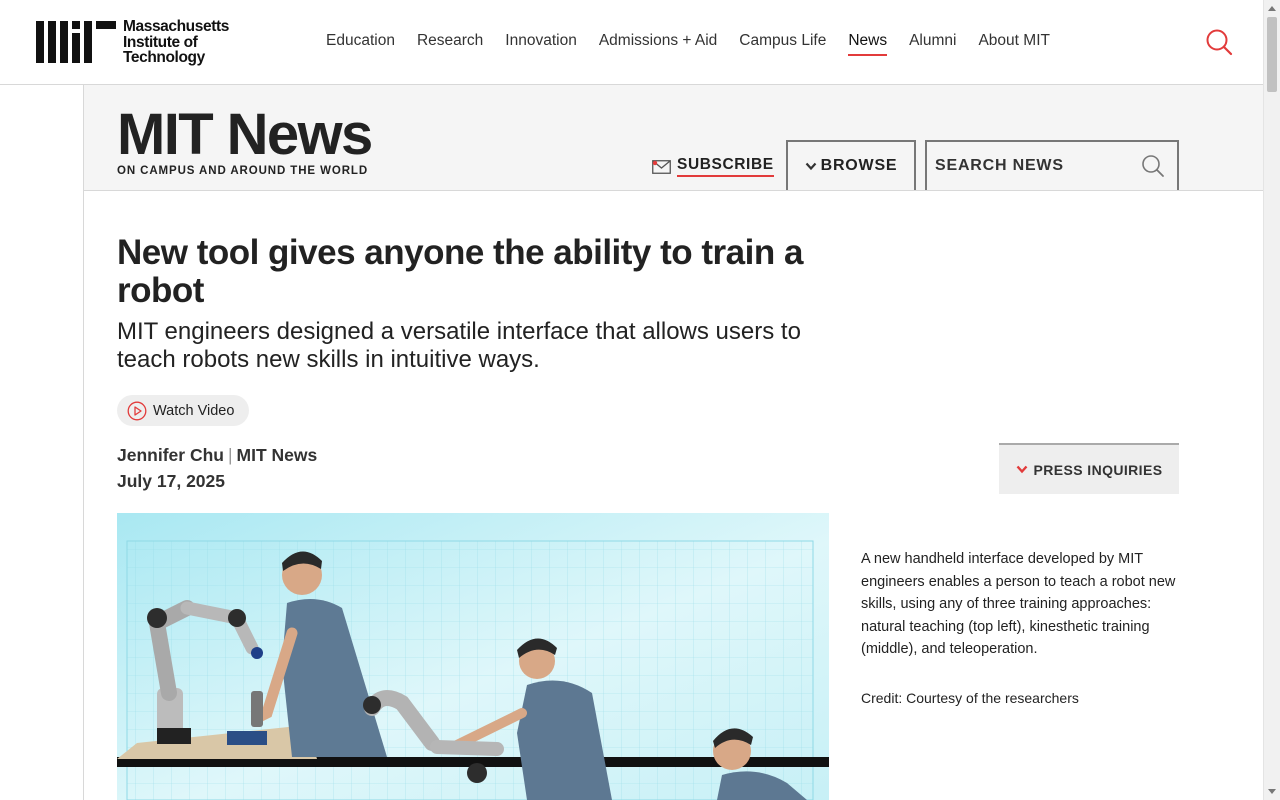 The width and height of the screenshot is (1280, 800). What do you see at coordinates (1272, 54) in the screenshot?
I see `scrollbar-thumb` at bounding box center [1272, 54].